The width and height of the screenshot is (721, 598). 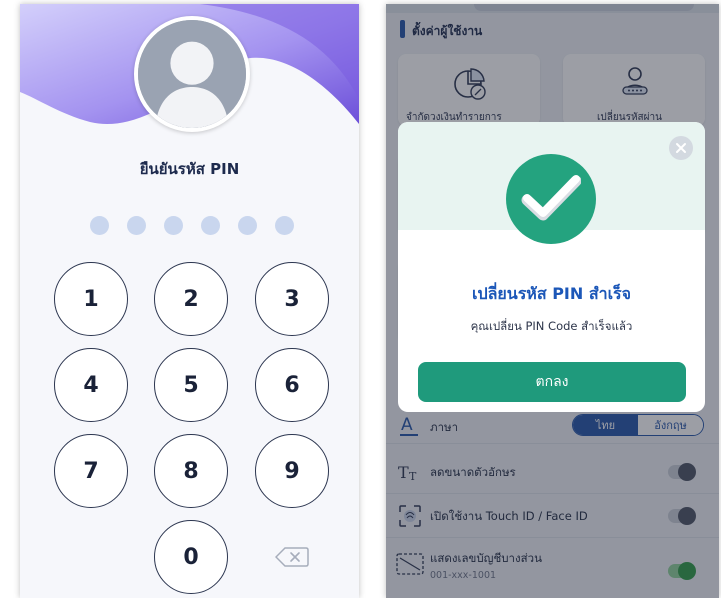 I want to click on keypad-key-3: 3, so click(x=292, y=299).